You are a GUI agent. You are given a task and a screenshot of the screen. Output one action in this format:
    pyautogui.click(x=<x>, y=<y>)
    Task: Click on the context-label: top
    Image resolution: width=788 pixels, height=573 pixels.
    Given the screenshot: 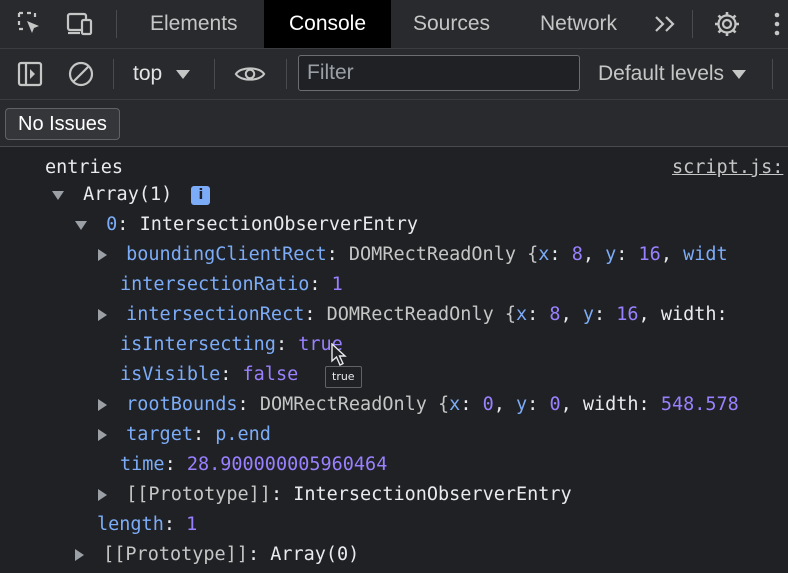 What is the action you would take?
    pyautogui.click(x=148, y=73)
    